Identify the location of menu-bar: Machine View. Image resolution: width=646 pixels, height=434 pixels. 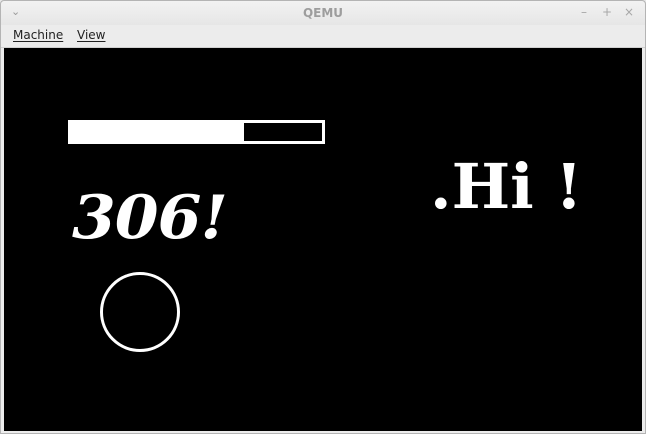
(323, 36).